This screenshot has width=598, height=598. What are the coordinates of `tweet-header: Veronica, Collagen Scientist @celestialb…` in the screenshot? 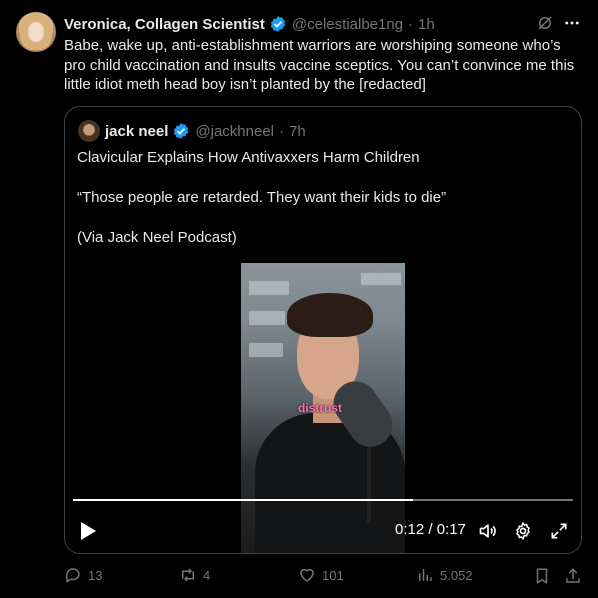 It's located at (325, 24).